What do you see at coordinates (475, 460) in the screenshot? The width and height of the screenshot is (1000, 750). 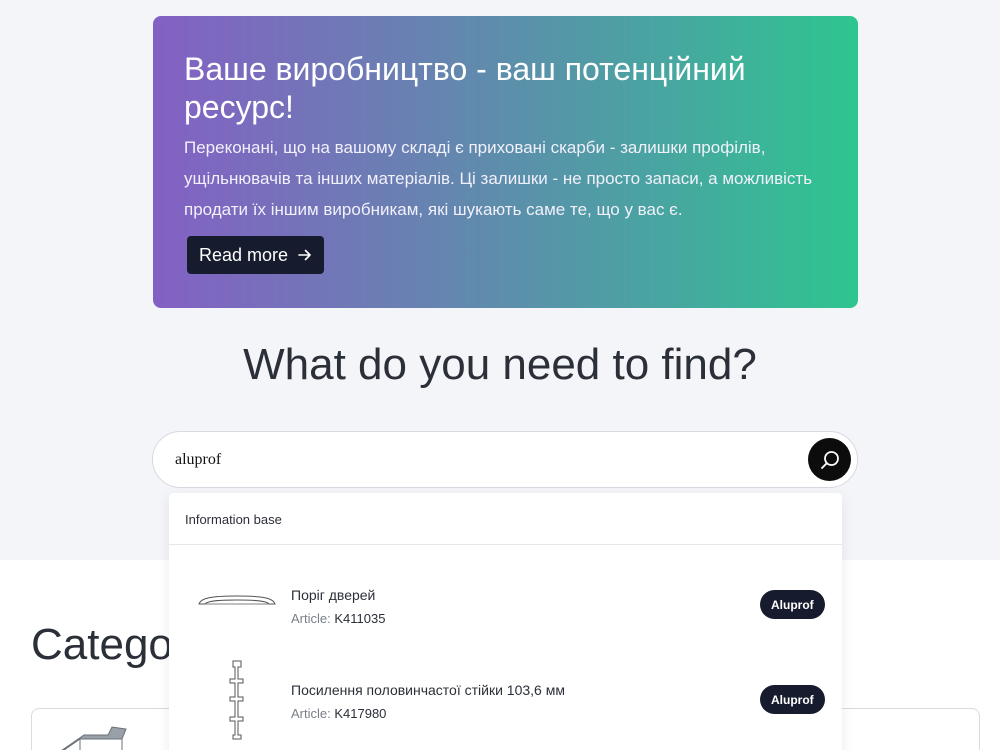 I see `search-input` at bounding box center [475, 460].